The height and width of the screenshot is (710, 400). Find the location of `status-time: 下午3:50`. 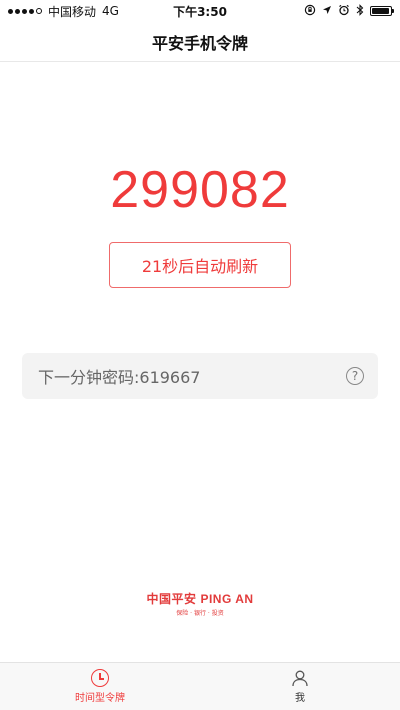

status-time: 下午3:50 is located at coordinates (200, 11).